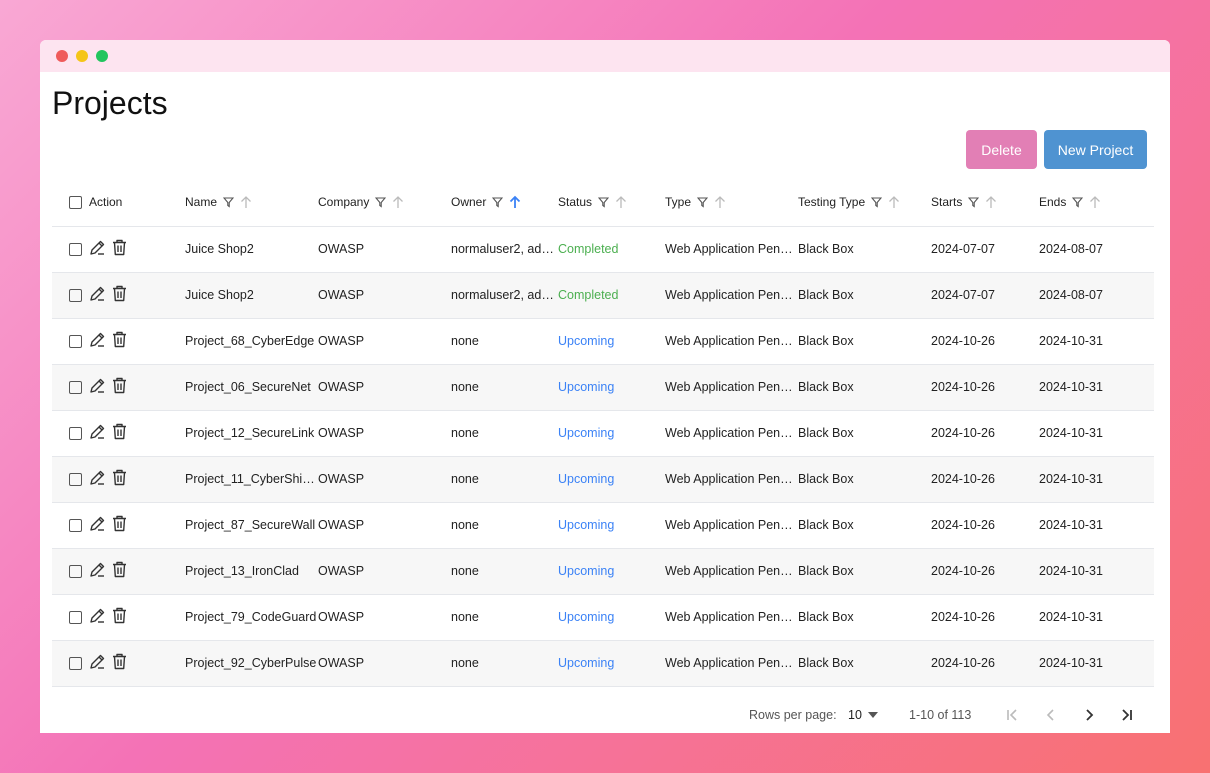 This screenshot has height=773, width=1210. Describe the element at coordinates (251, 617) in the screenshot. I see `cell-name: Project_79_CodeGuard` at that location.